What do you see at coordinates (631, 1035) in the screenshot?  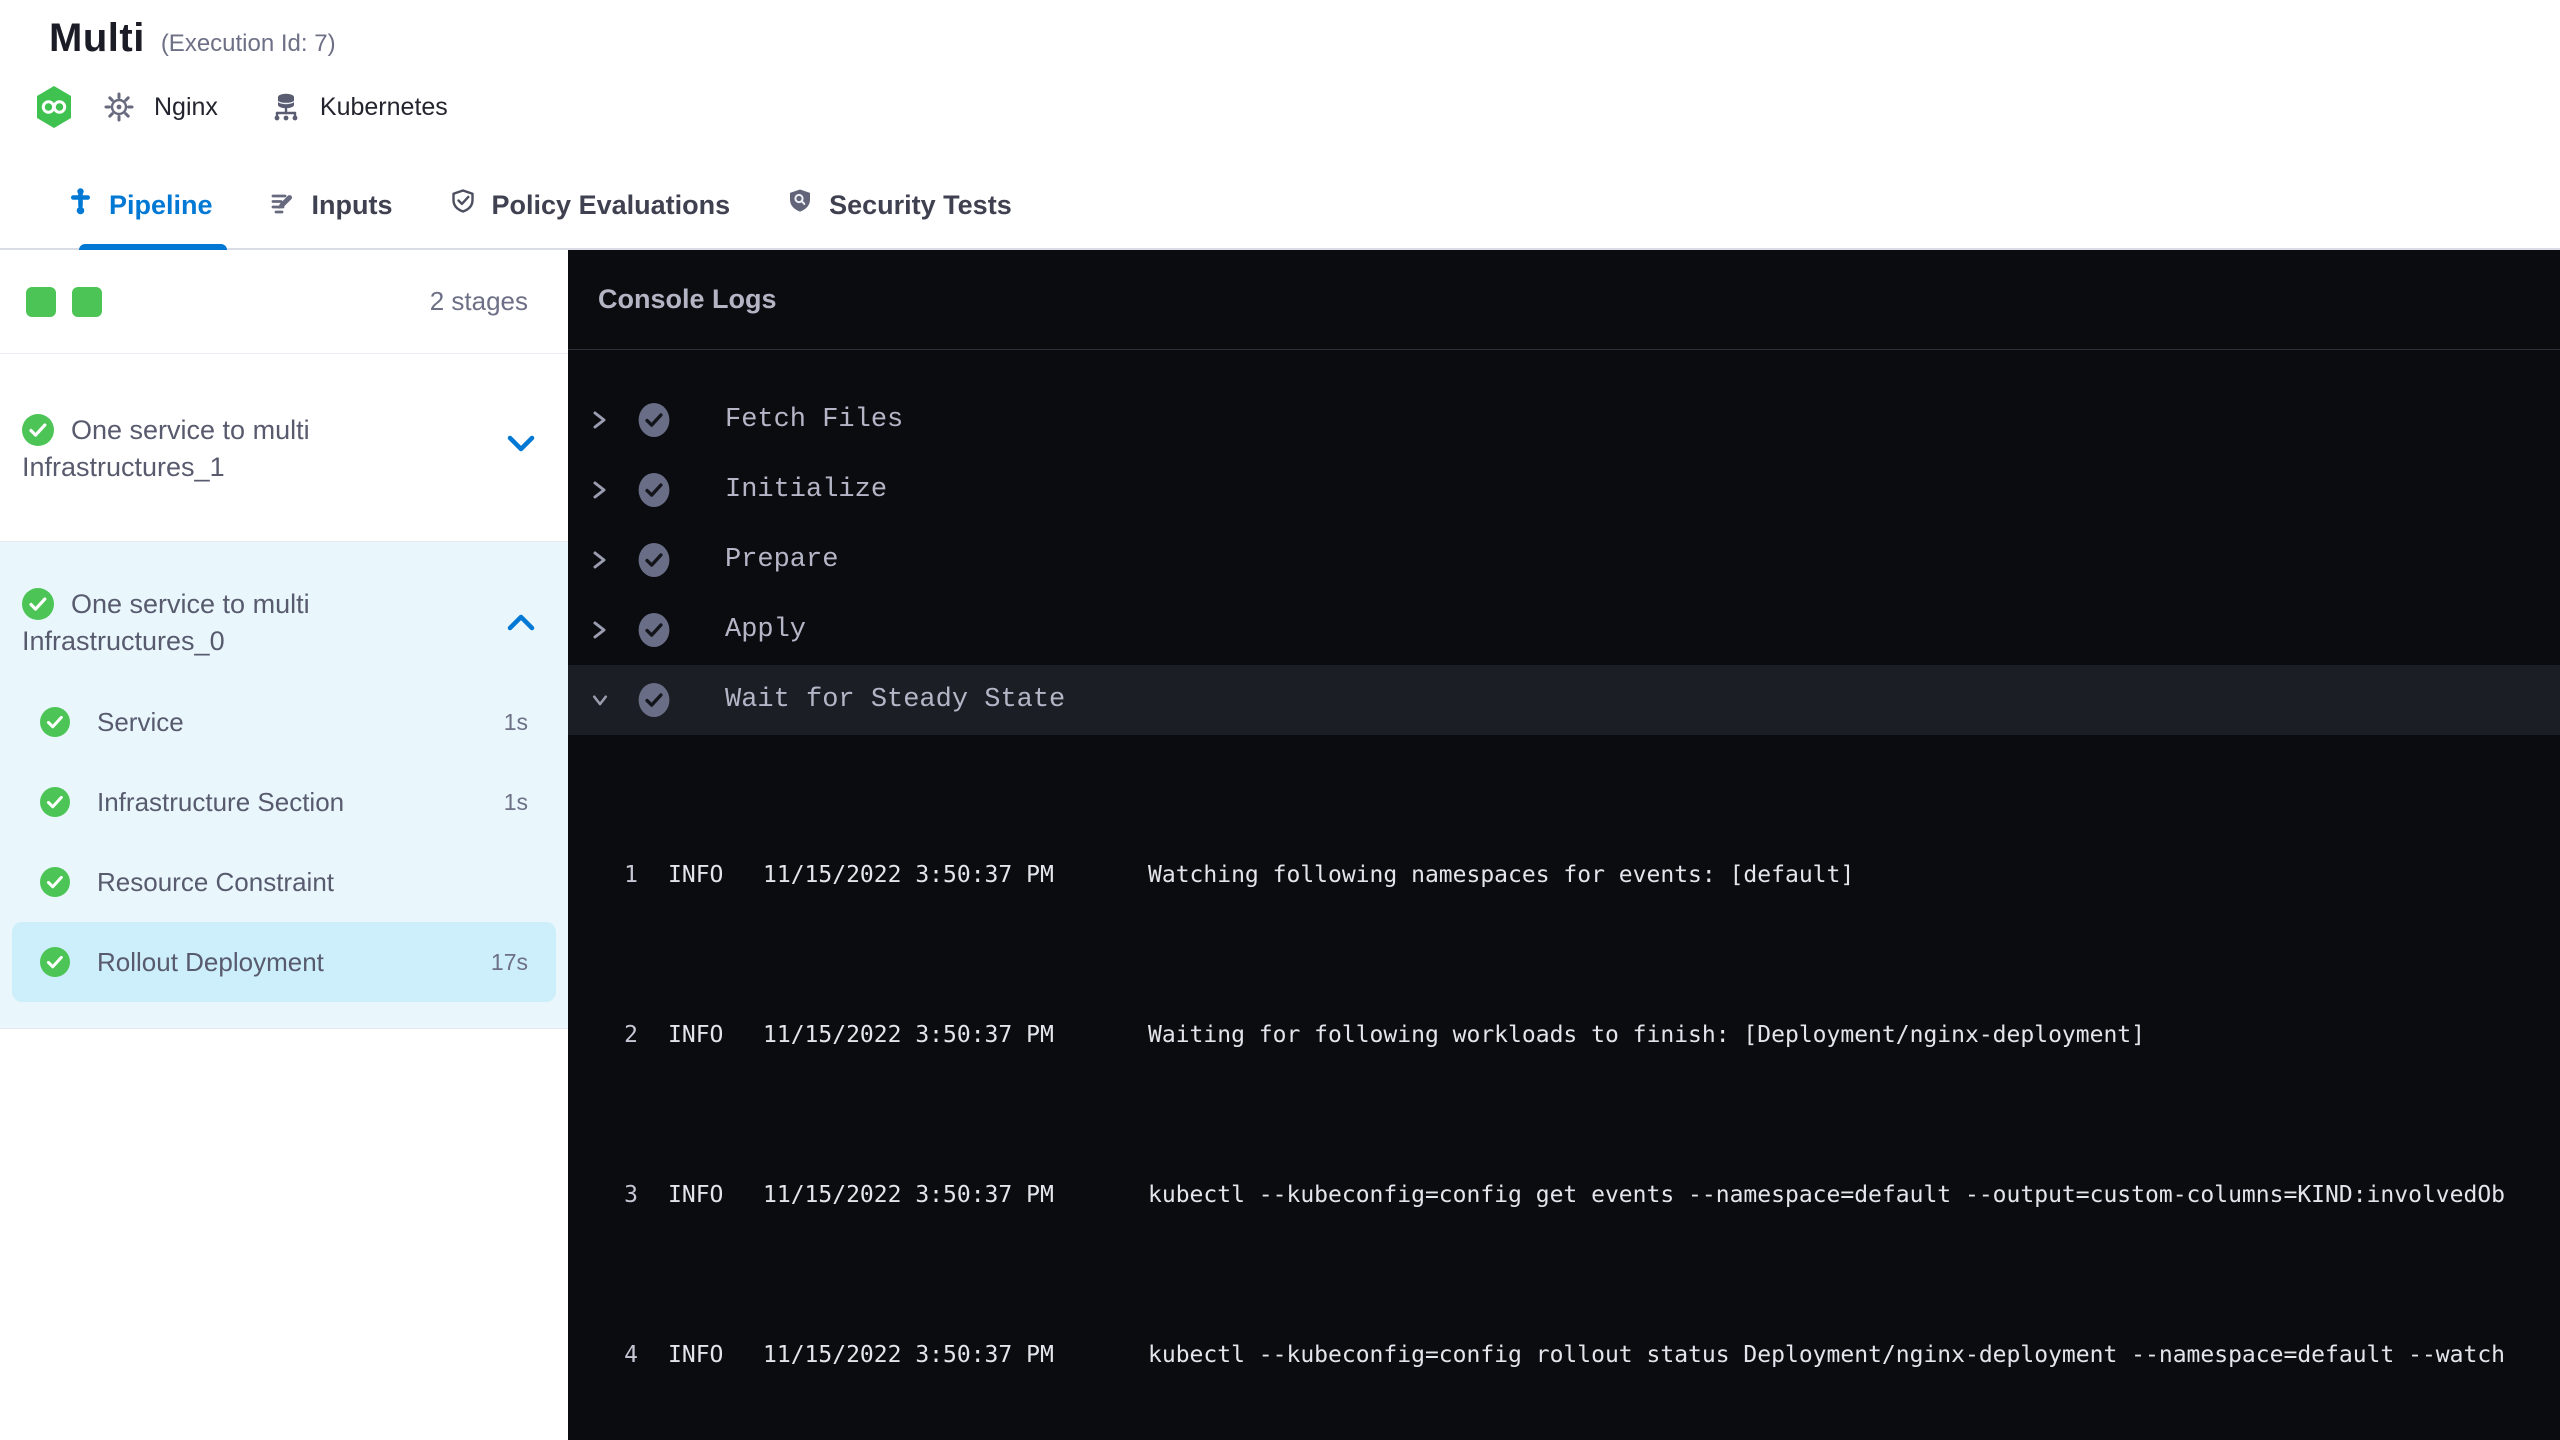 I see `log-line-number: 2` at bounding box center [631, 1035].